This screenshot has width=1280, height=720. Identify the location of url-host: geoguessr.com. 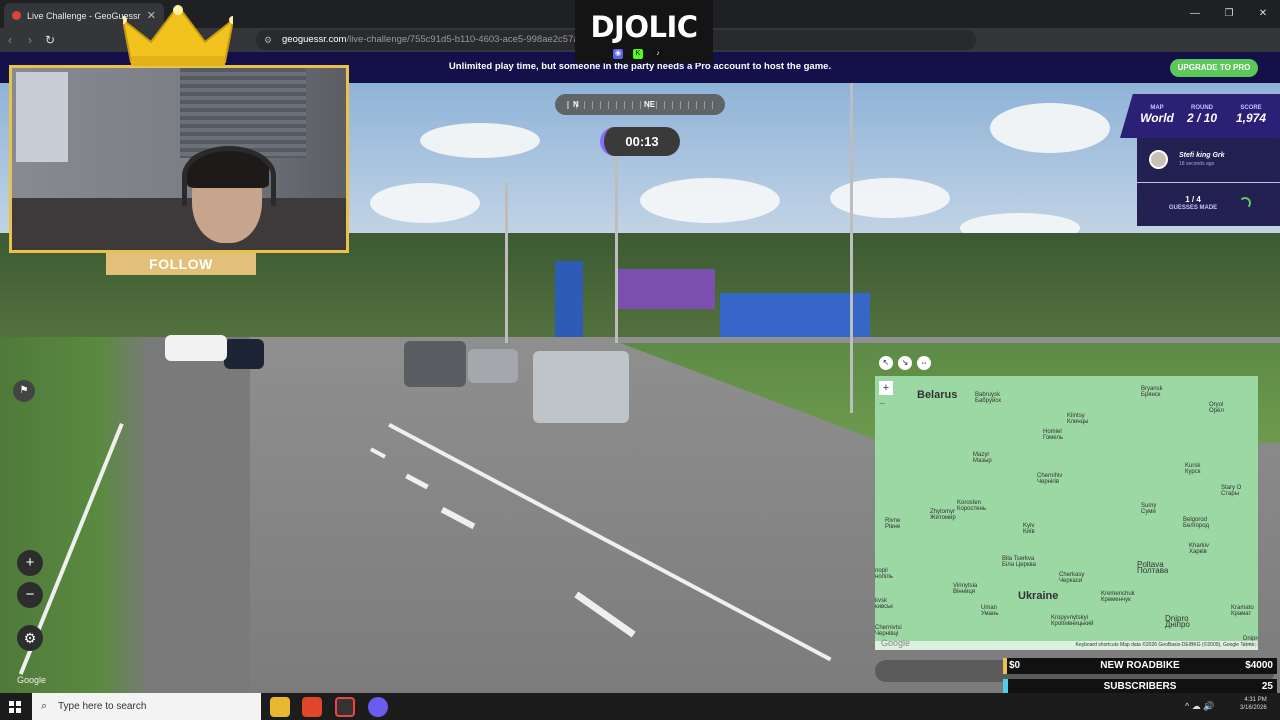
(314, 39).